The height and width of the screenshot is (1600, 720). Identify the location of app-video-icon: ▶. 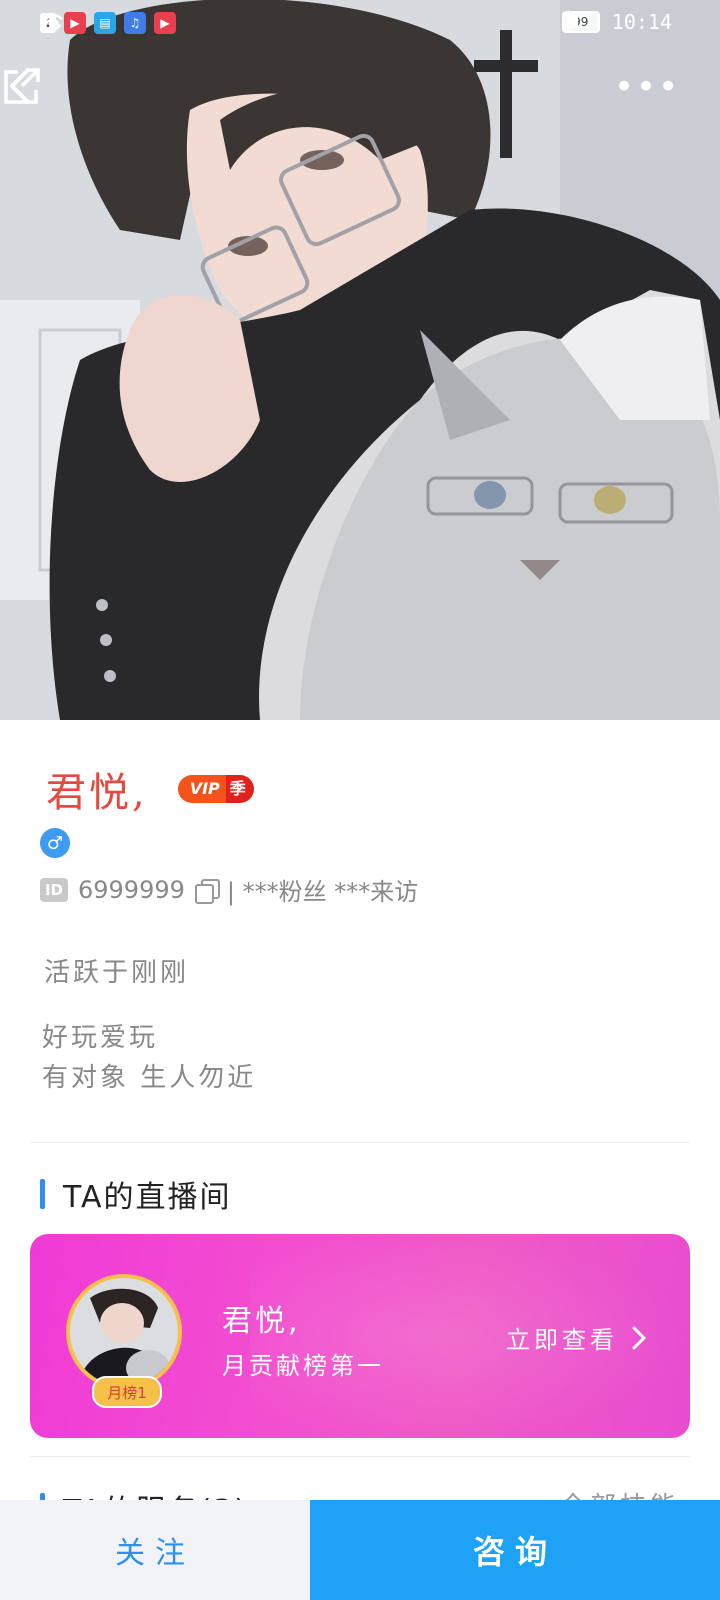
(75, 23).